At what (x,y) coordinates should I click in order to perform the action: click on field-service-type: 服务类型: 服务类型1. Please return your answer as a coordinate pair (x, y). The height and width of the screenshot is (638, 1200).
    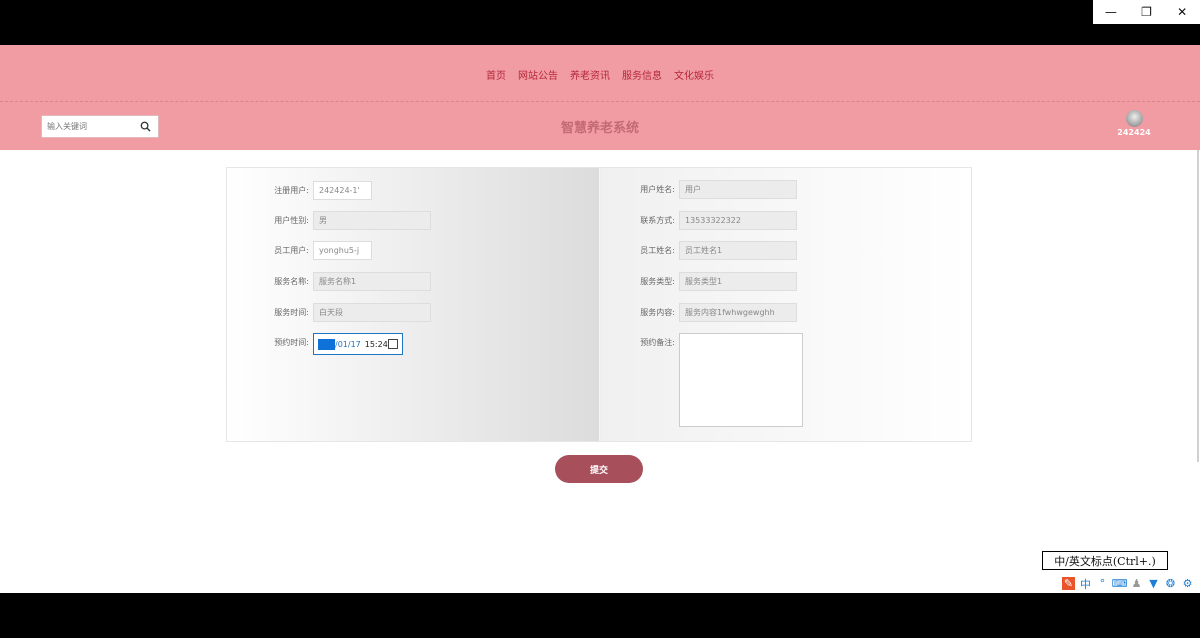
    Looking at the image, I should click on (716, 281).